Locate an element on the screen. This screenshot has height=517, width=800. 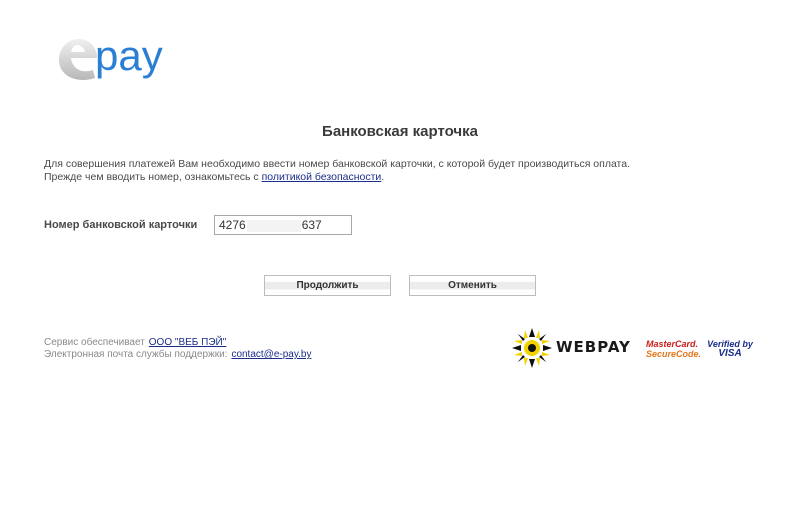
card-number-label: Номер банковской карточки is located at coordinates (121, 225).